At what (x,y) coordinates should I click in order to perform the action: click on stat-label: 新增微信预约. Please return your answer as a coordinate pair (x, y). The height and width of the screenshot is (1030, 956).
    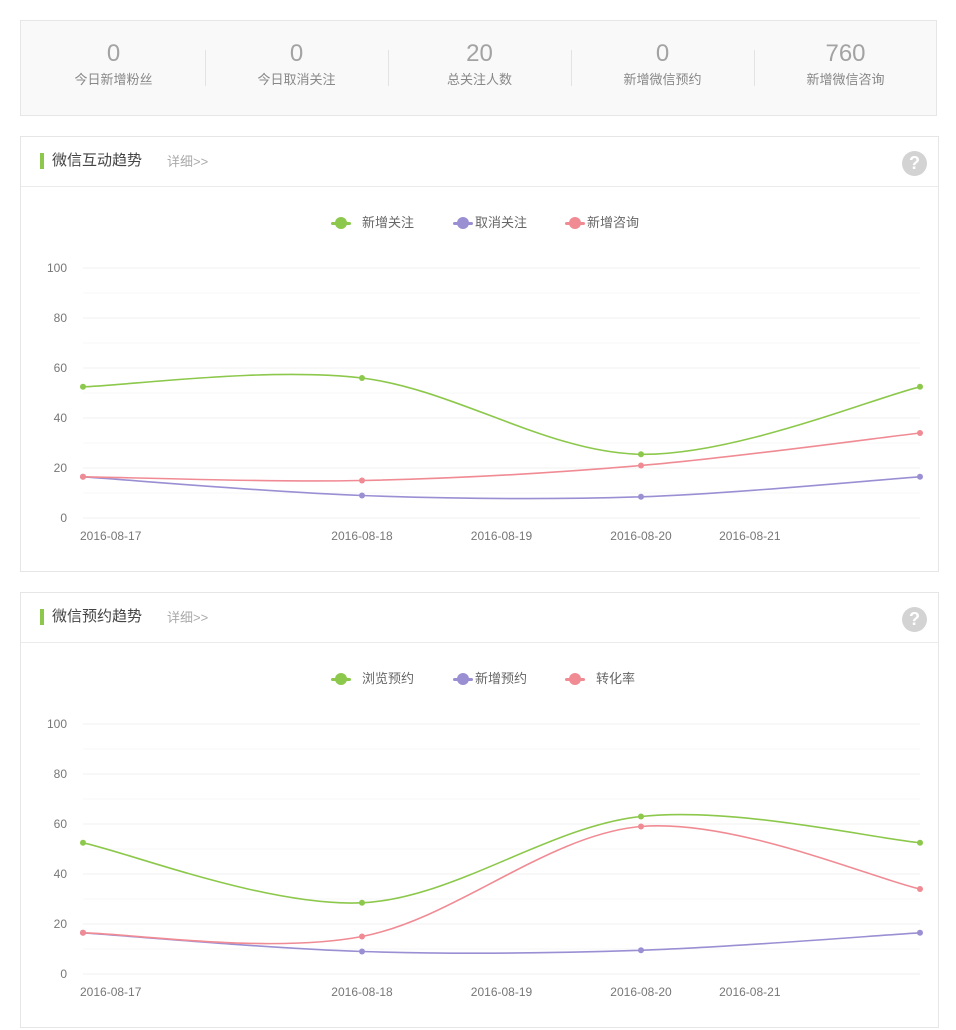
    Looking at the image, I should click on (662, 79).